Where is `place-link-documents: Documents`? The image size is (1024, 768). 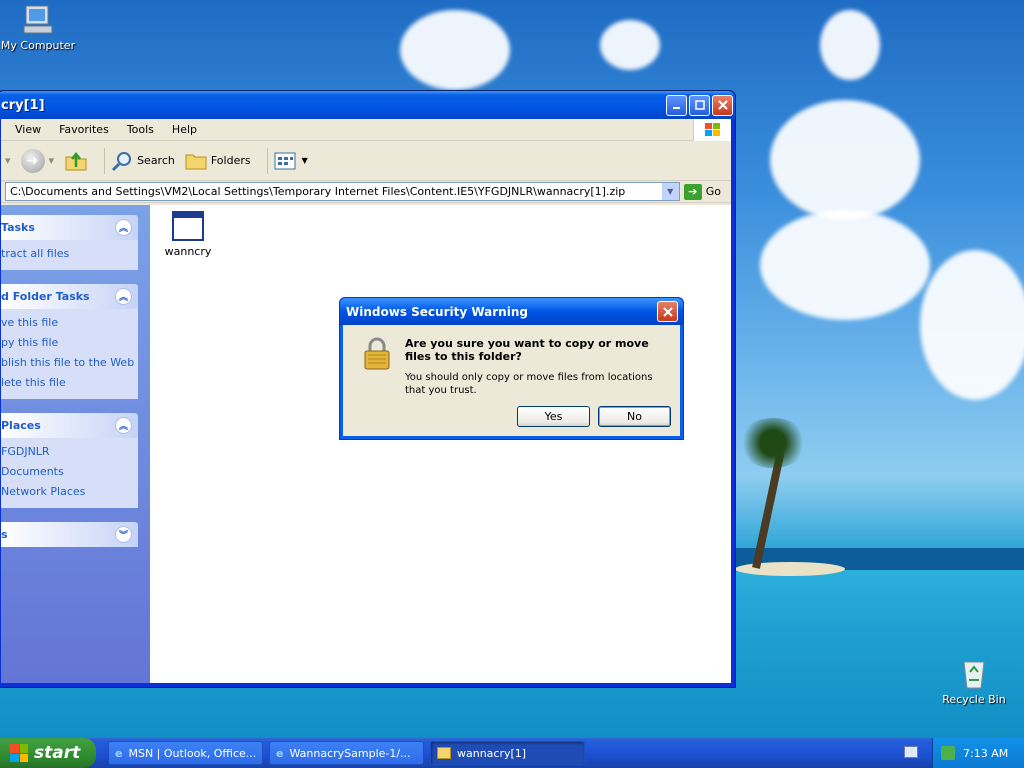
place-link-documents: Documents is located at coordinates (69, 472).